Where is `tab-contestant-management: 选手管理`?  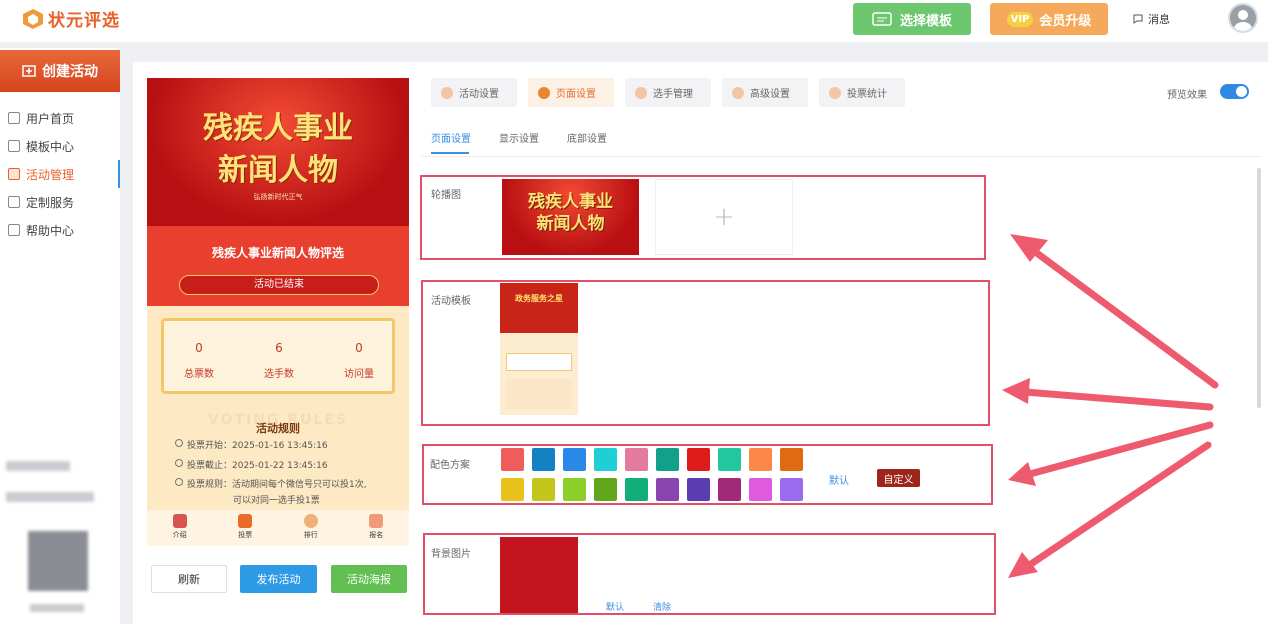 tab-contestant-management: 选手管理 is located at coordinates (668, 92).